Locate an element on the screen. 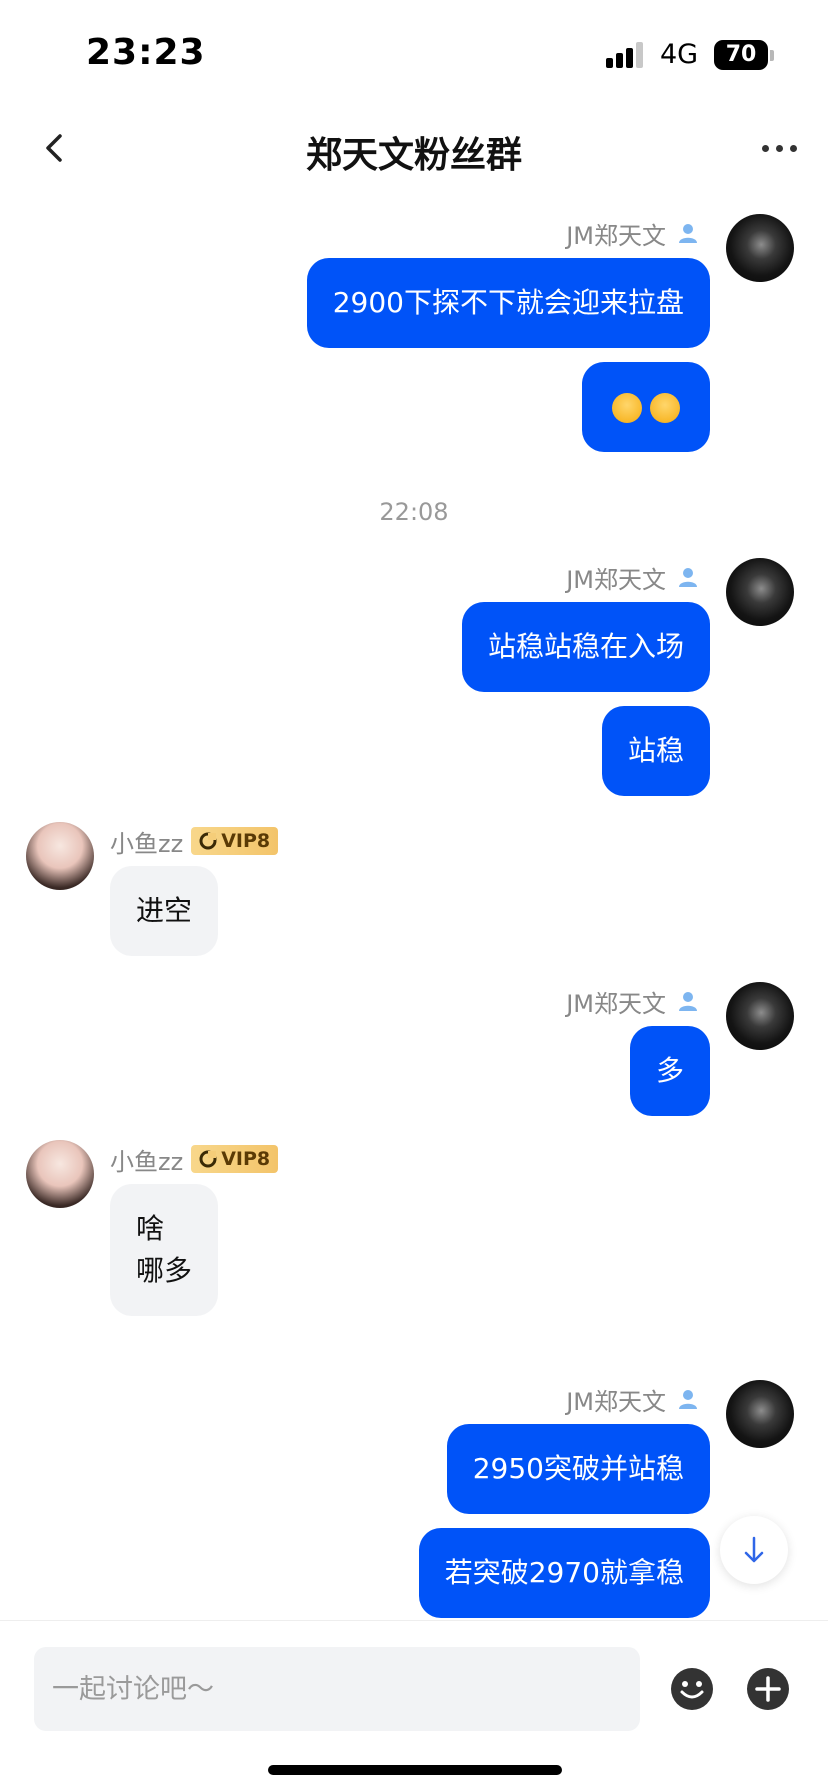 The height and width of the screenshot is (1792, 828). message-bubble: 站稳站稳在入场 is located at coordinates (585, 647).